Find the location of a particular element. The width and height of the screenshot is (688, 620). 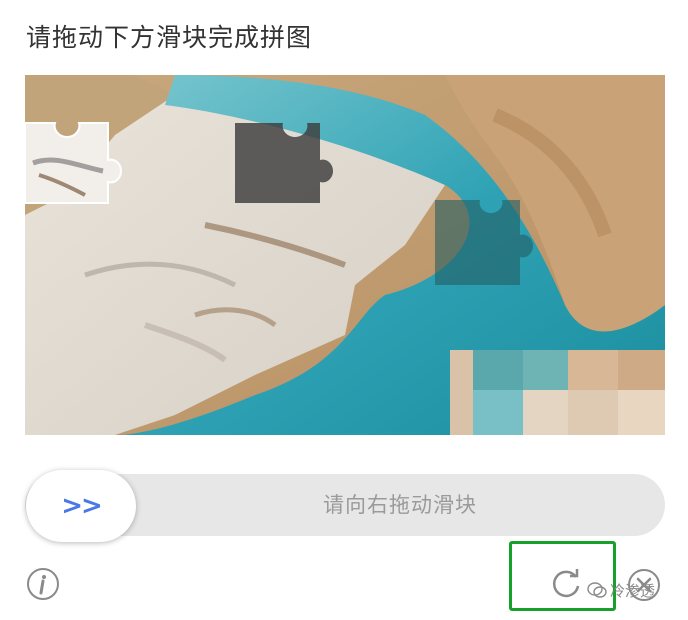

info-icon is located at coordinates (43, 584).